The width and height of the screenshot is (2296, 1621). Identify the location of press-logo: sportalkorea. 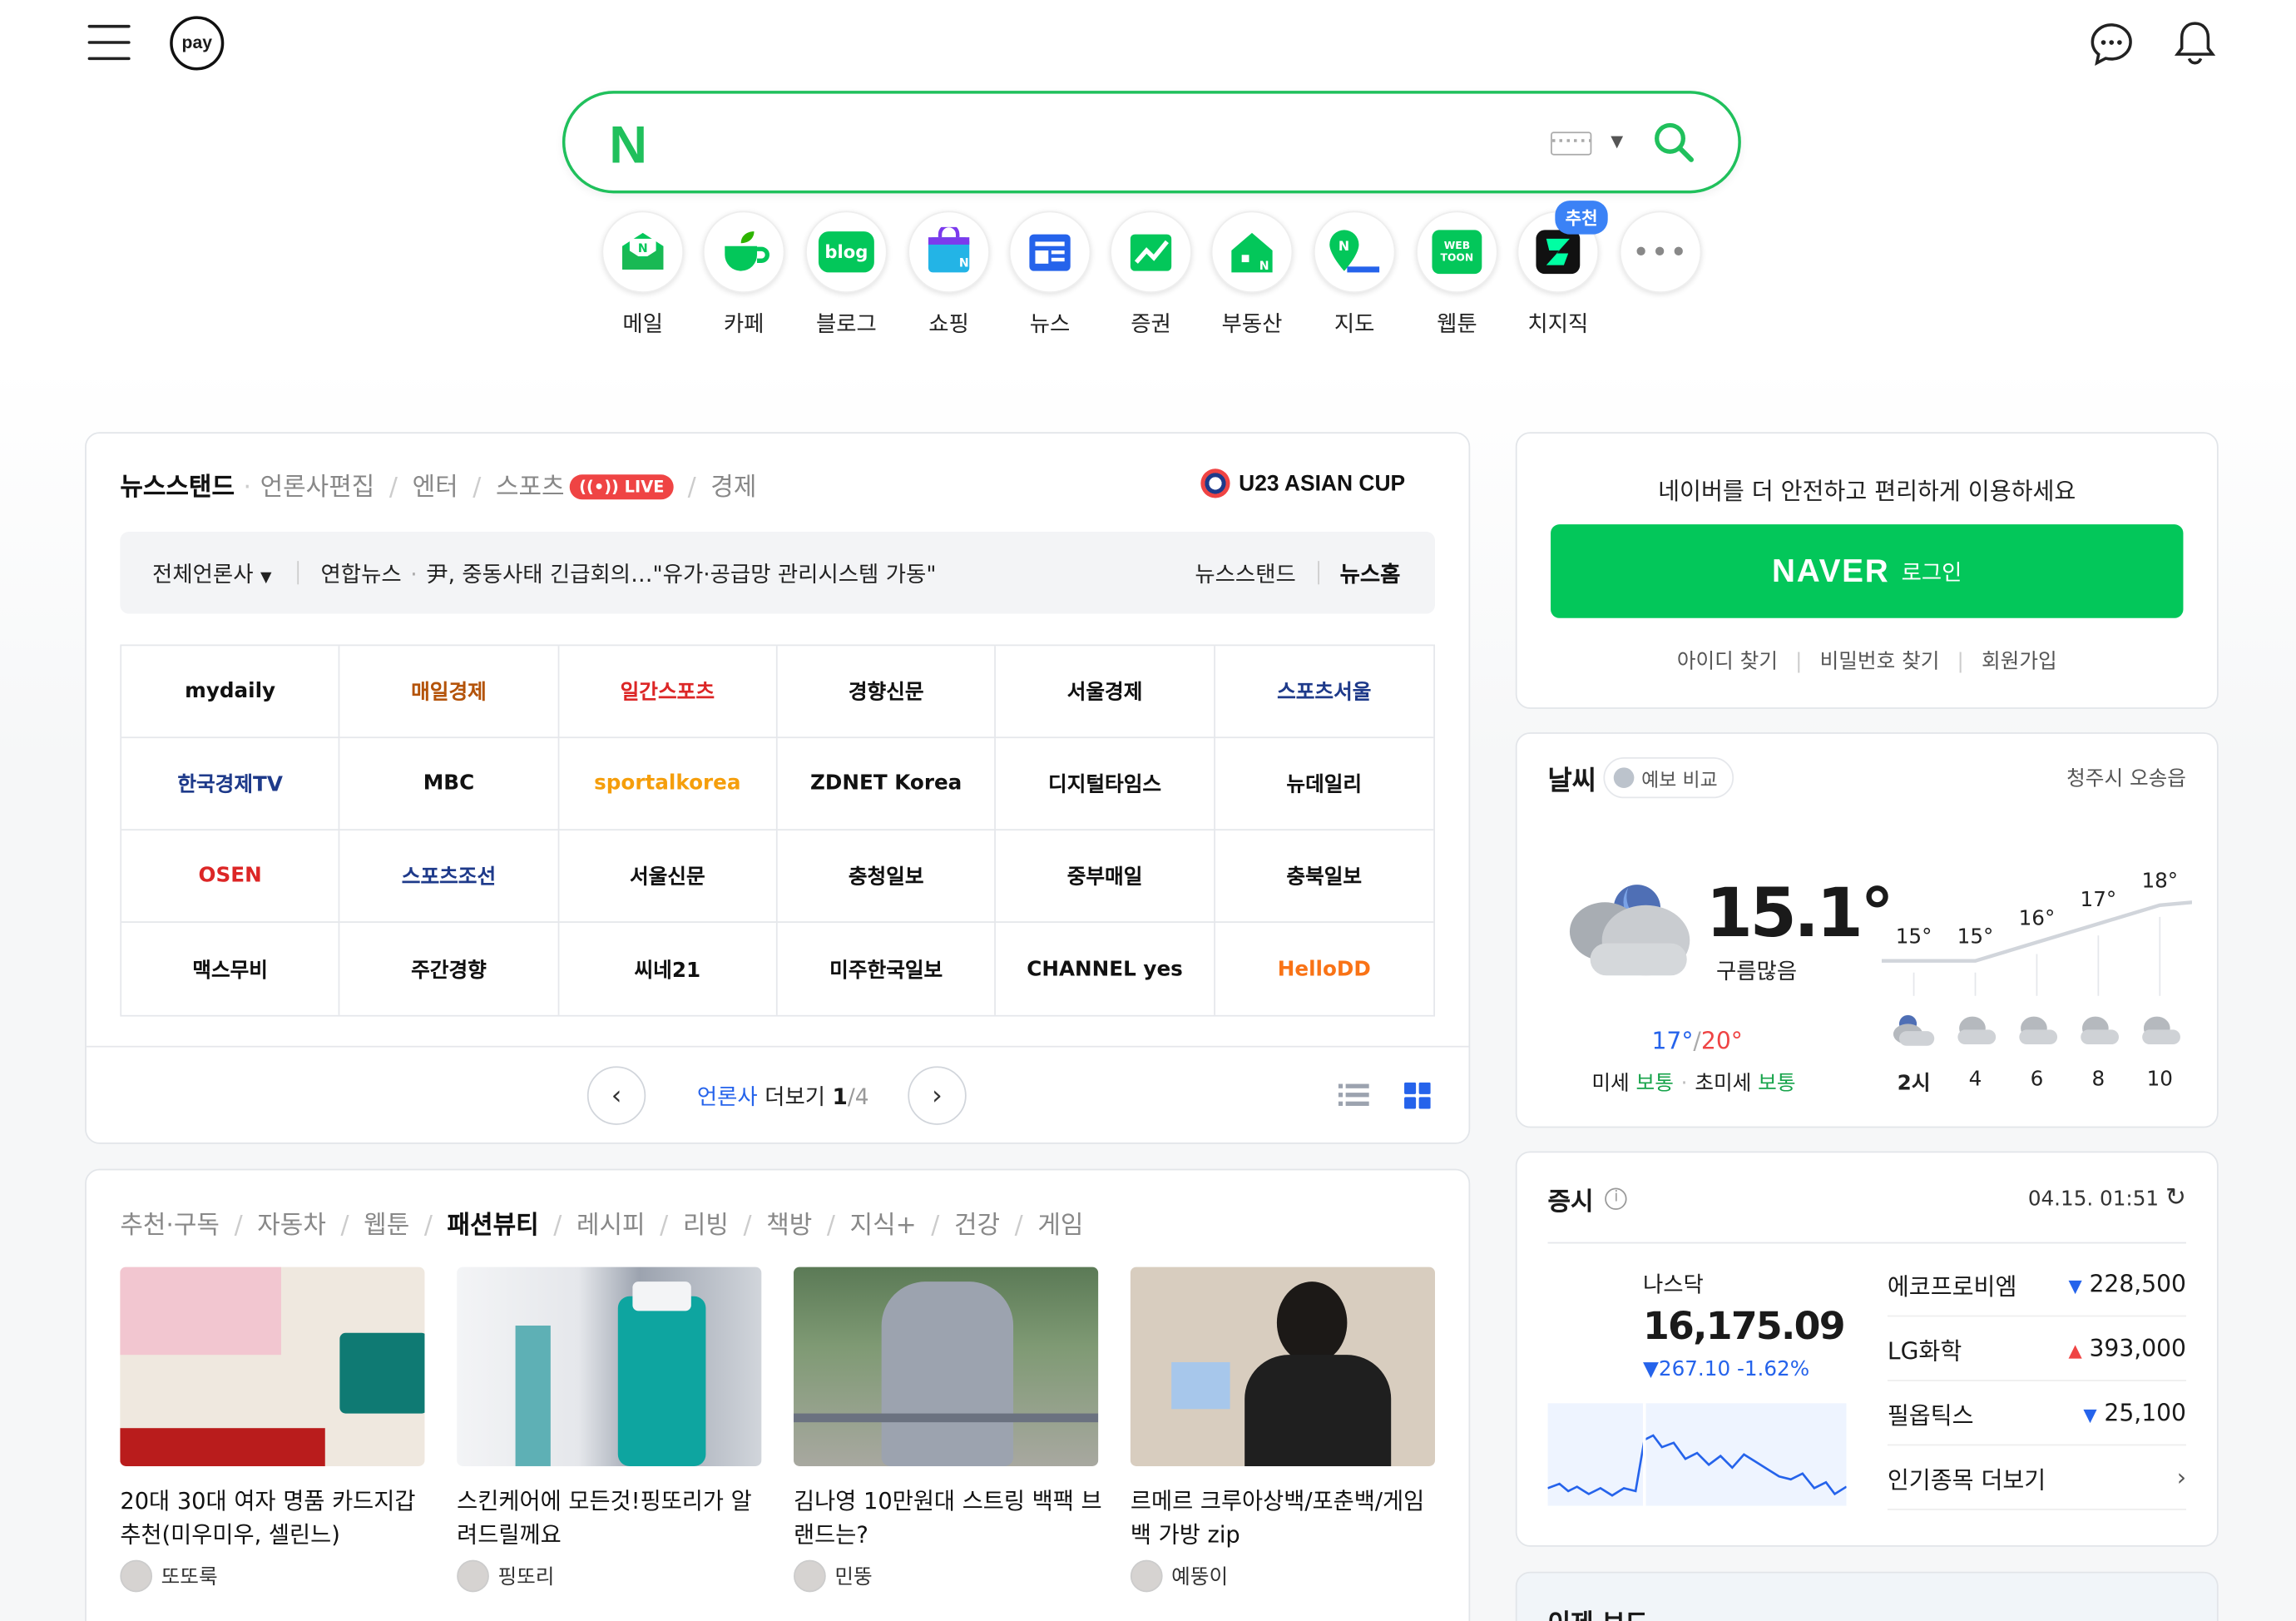
(668, 784).